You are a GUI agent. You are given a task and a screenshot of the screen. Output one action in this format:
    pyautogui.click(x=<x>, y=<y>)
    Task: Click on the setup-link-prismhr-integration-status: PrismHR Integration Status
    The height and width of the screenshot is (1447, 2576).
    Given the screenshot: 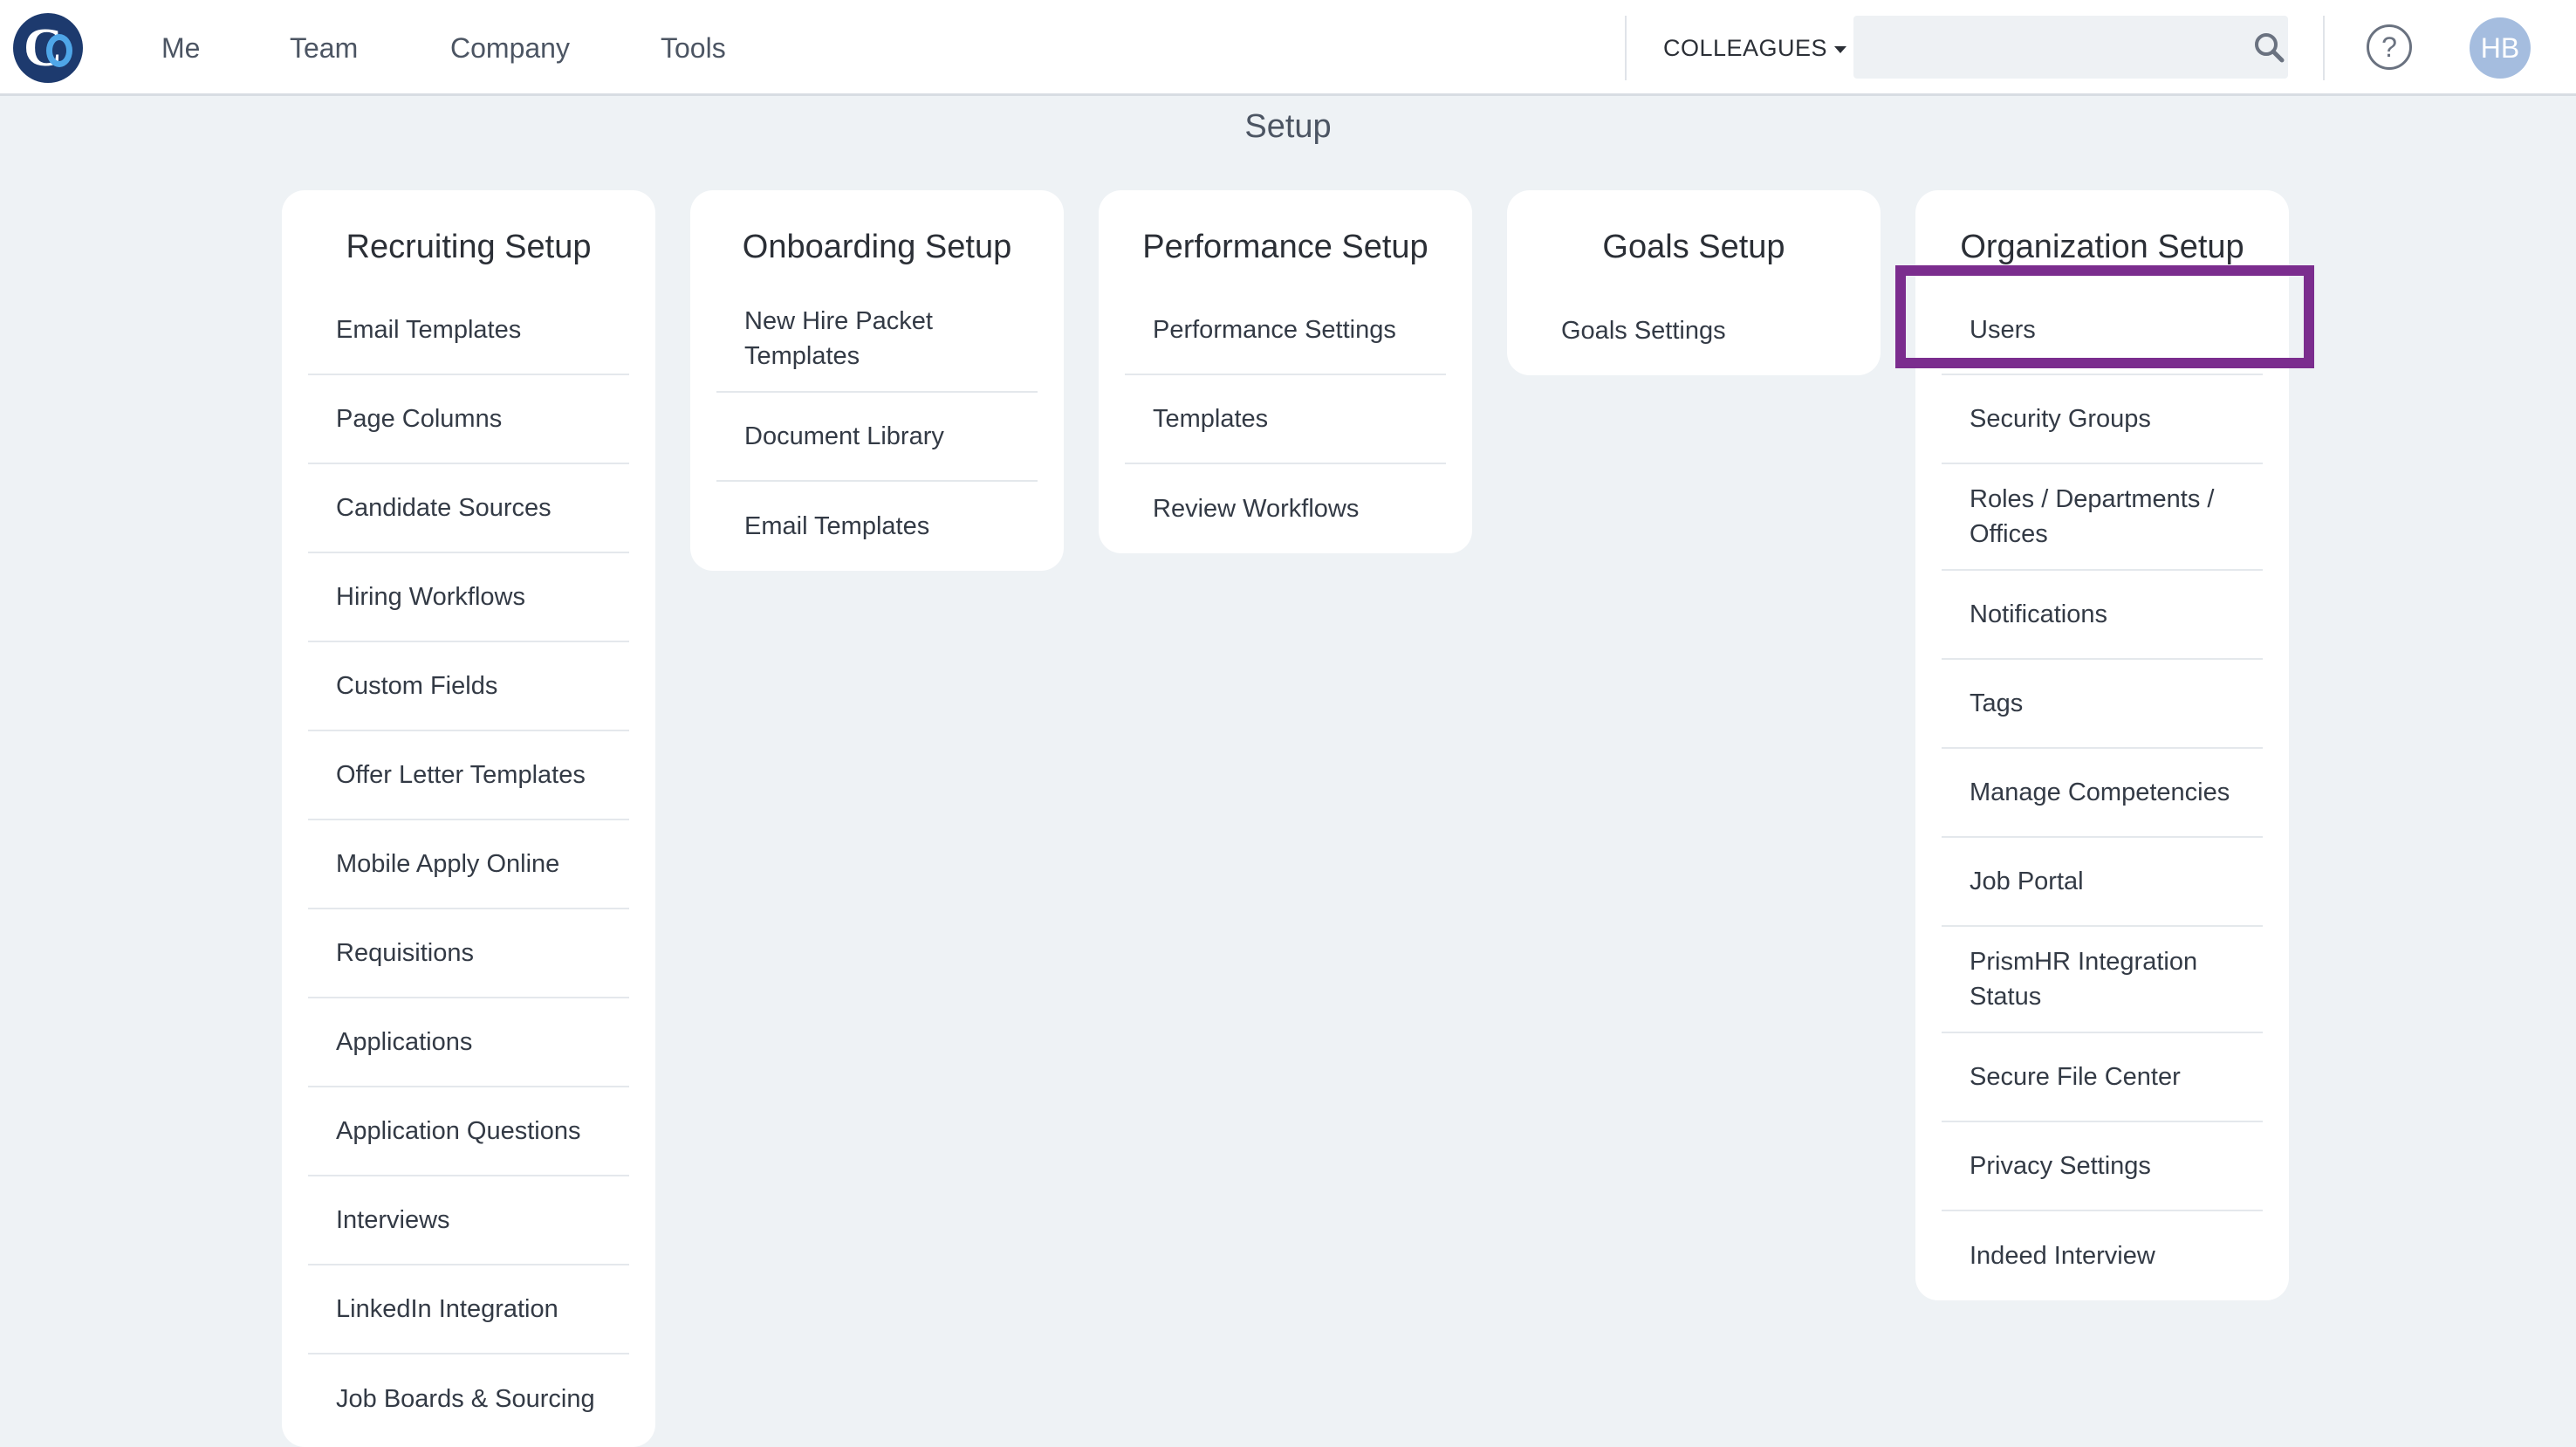 What is the action you would take?
    pyautogui.click(x=2102, y=980)
    